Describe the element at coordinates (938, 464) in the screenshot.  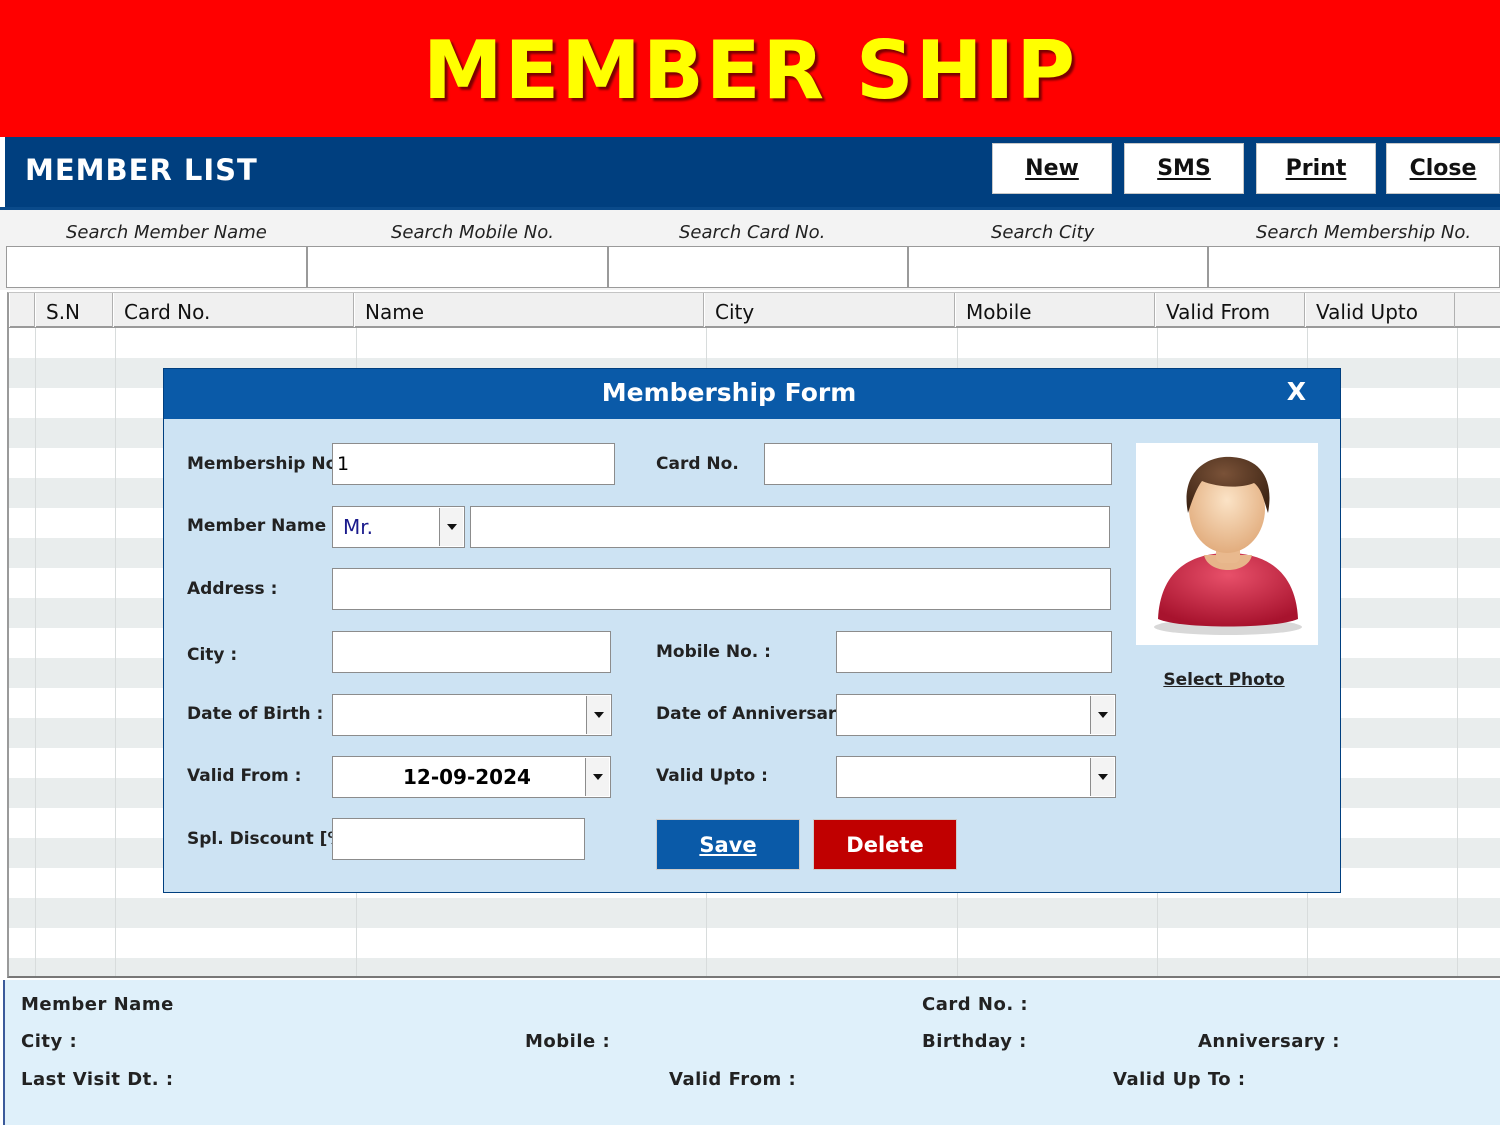
I see `card-no-input` at that location.